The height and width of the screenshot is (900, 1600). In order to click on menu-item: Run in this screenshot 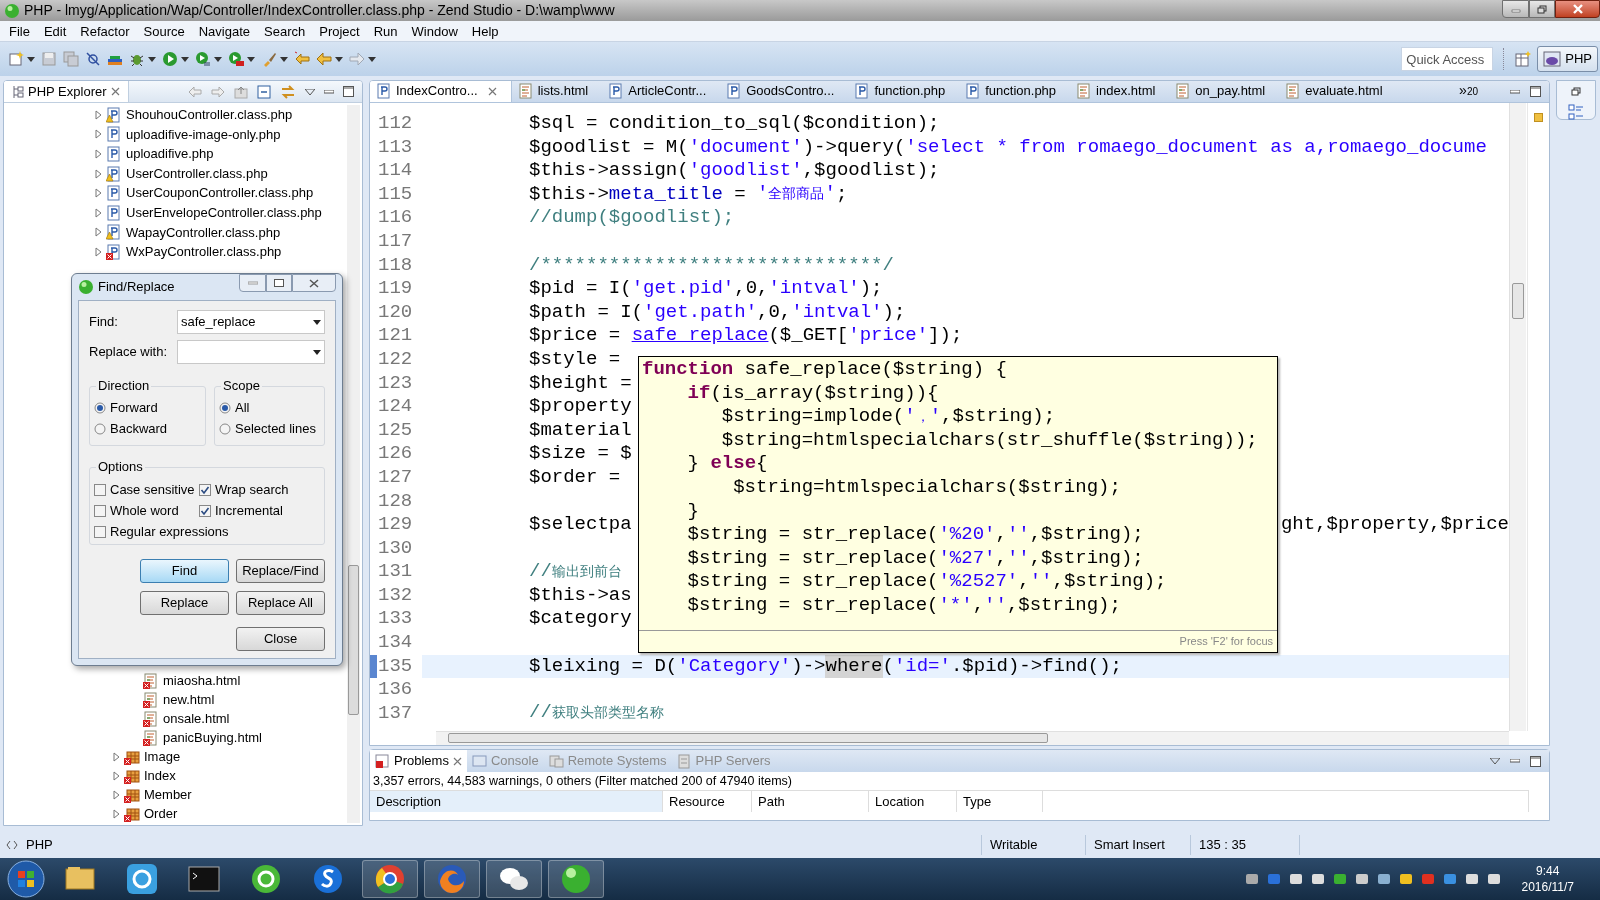, I will do `click(385, 31)`.